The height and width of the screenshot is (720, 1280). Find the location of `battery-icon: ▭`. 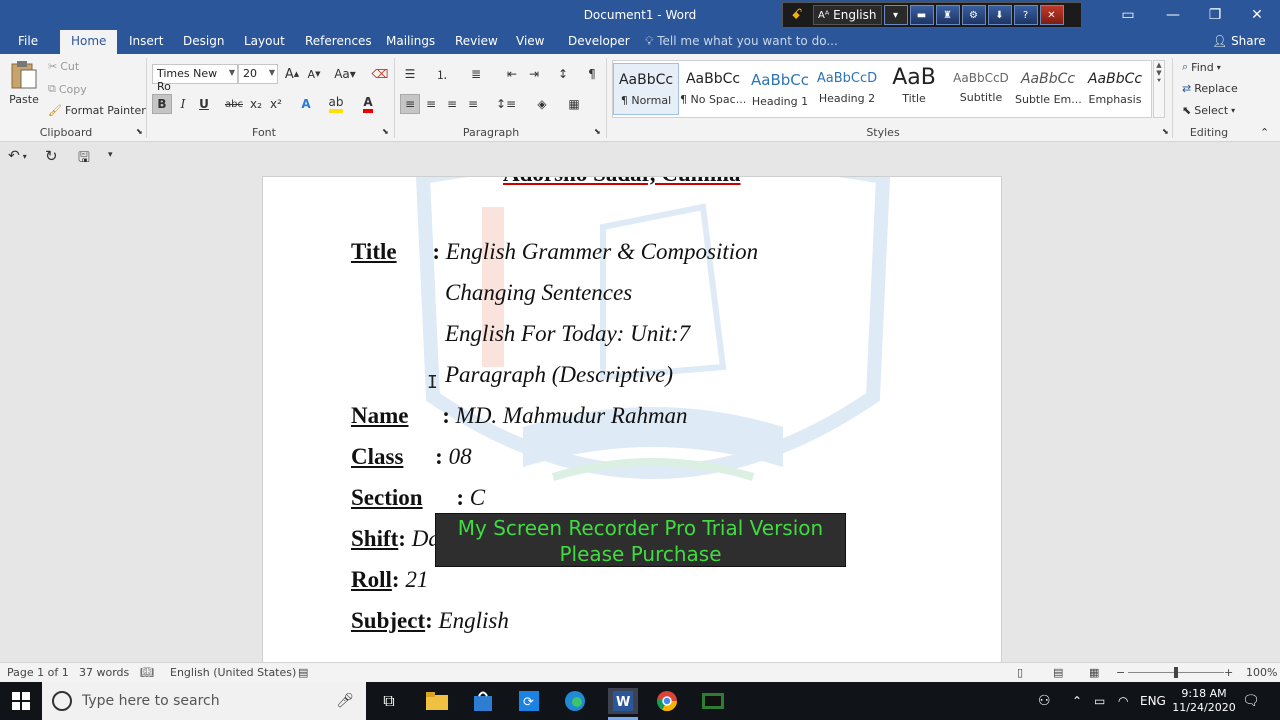

battery-icon: ▭ is located at coordinates (1099, 701).